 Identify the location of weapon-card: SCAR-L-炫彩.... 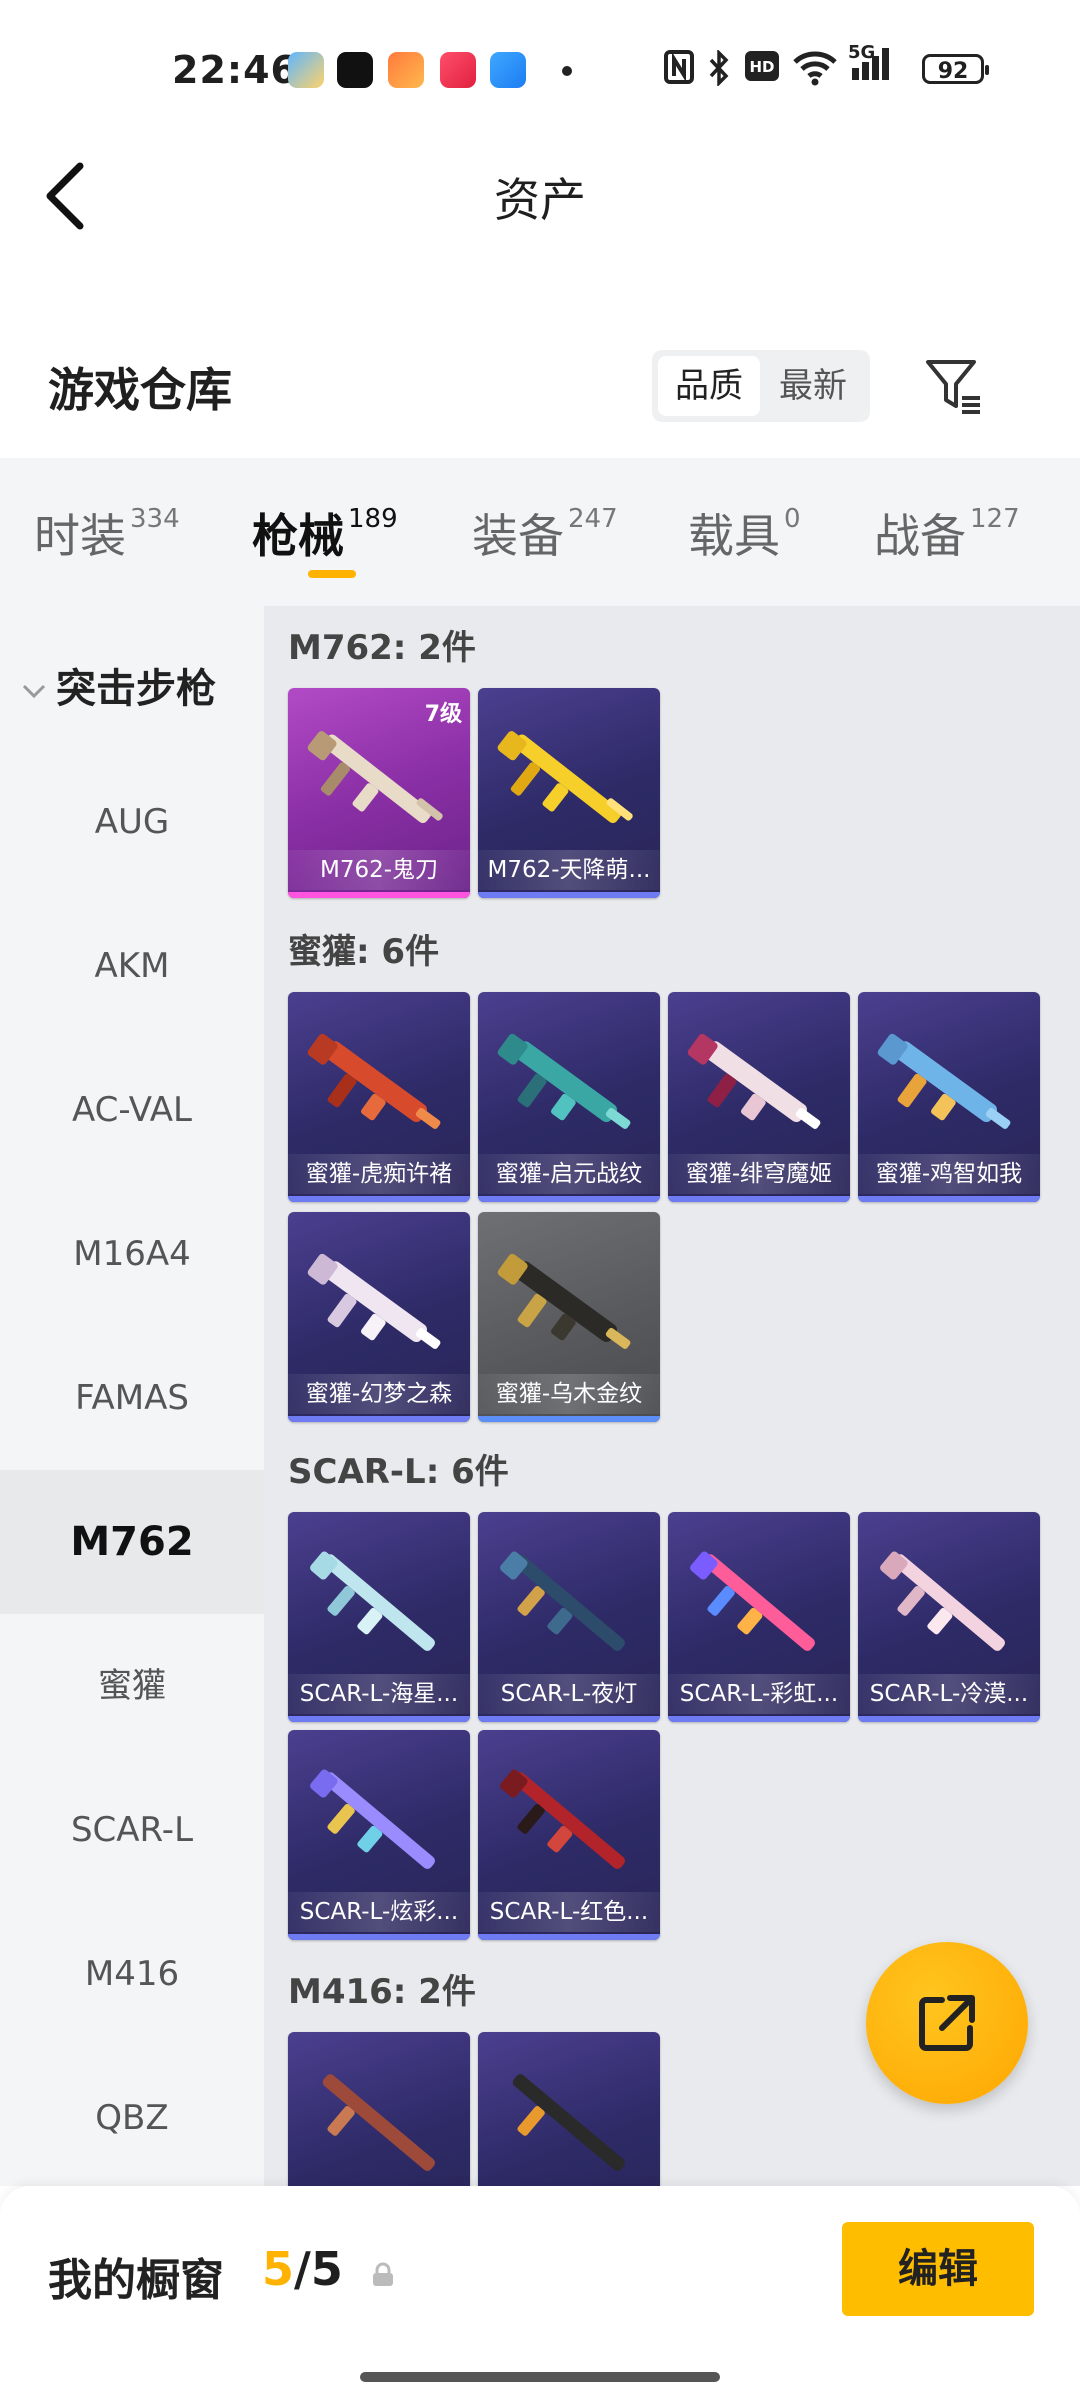
(379, 1835).